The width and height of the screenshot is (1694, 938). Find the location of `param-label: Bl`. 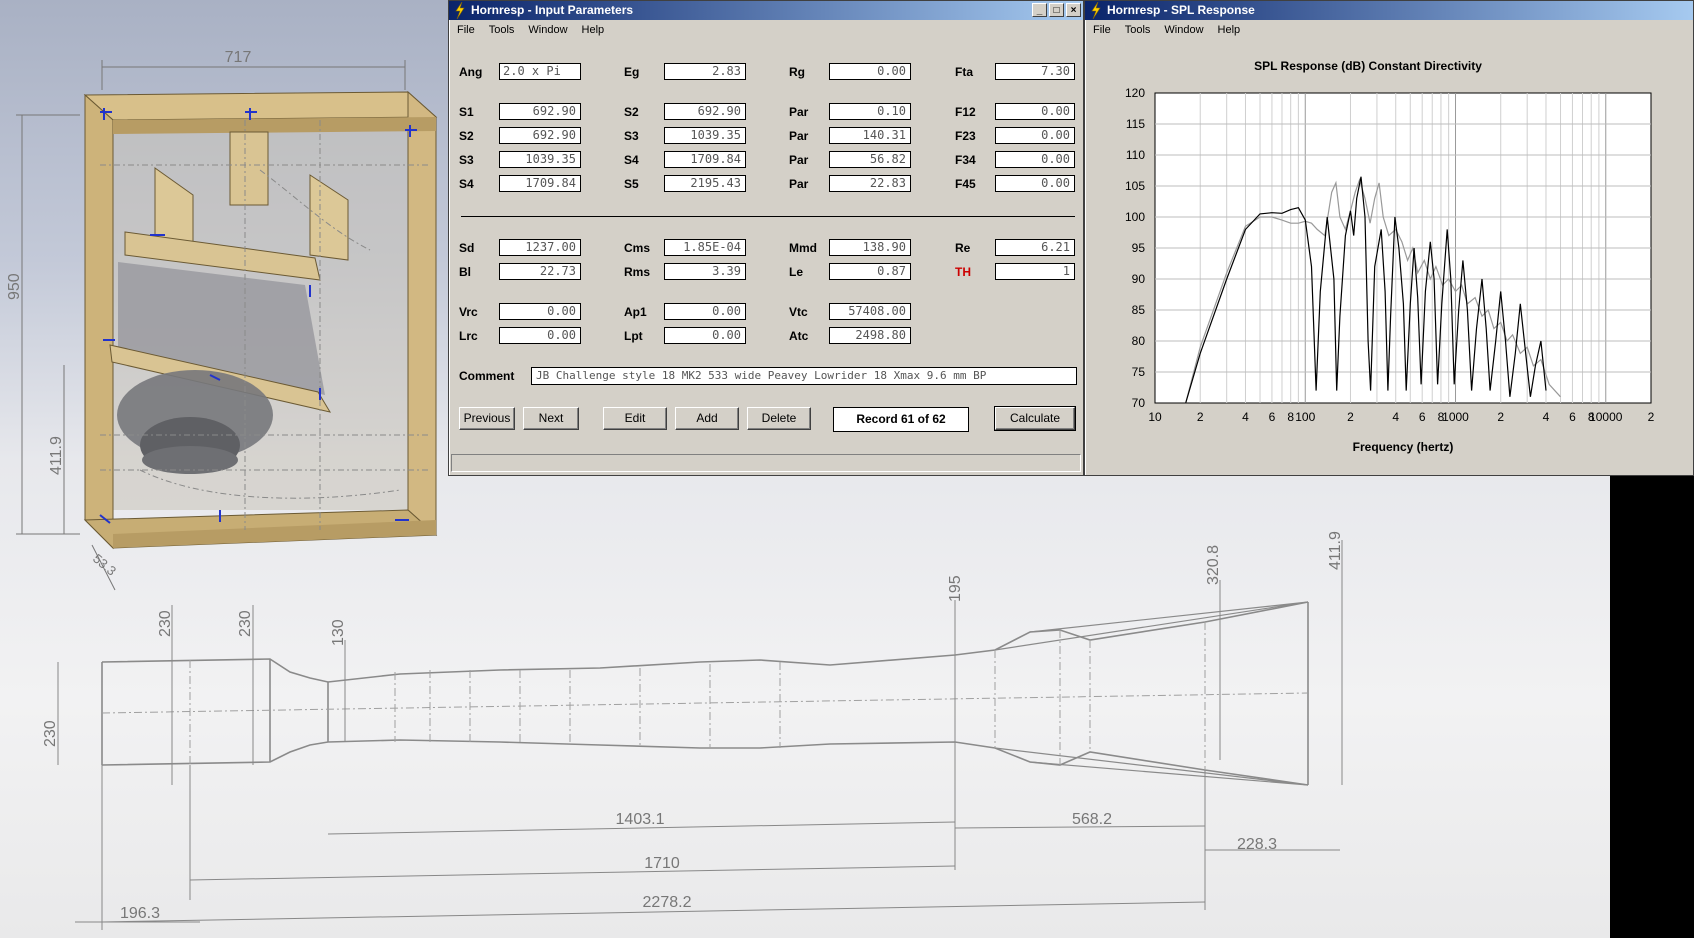

param-label: Bl is located at coordinates (465, 272).